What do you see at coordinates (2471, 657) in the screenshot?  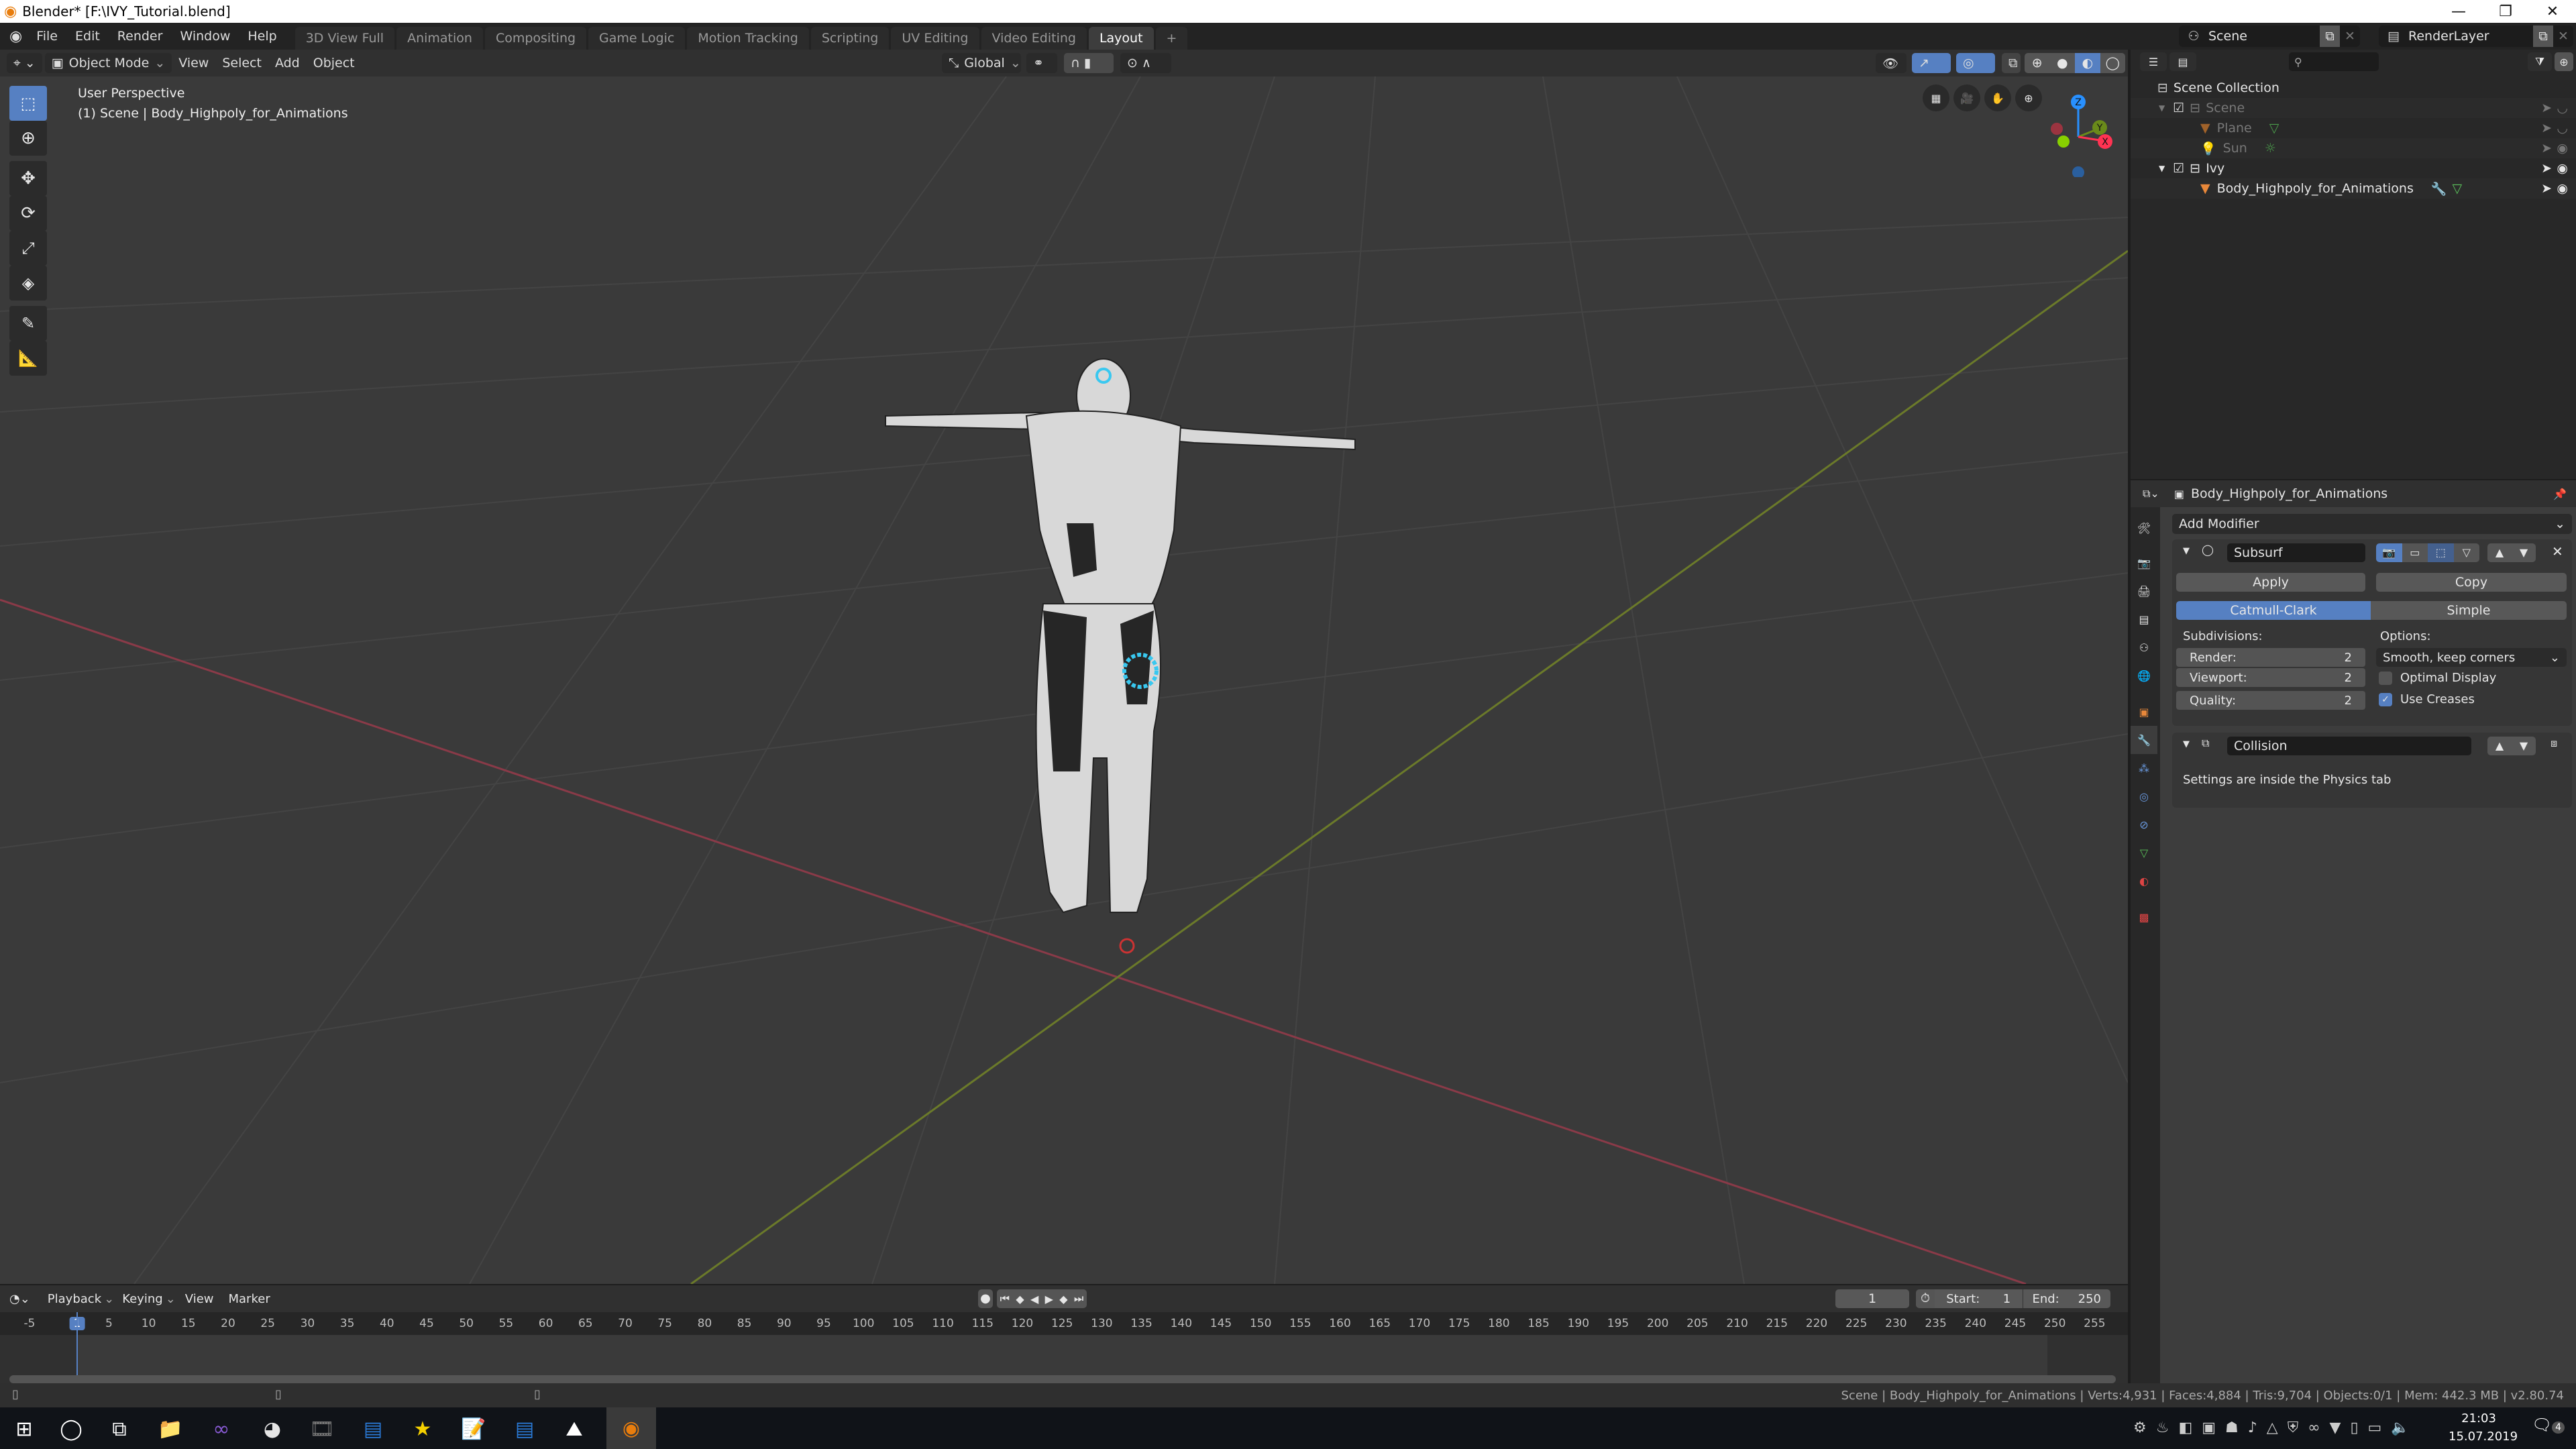 I see `uv-smooth-dropdown: Smooth, keep corners ⌄` at bounding box center [2471, 657].